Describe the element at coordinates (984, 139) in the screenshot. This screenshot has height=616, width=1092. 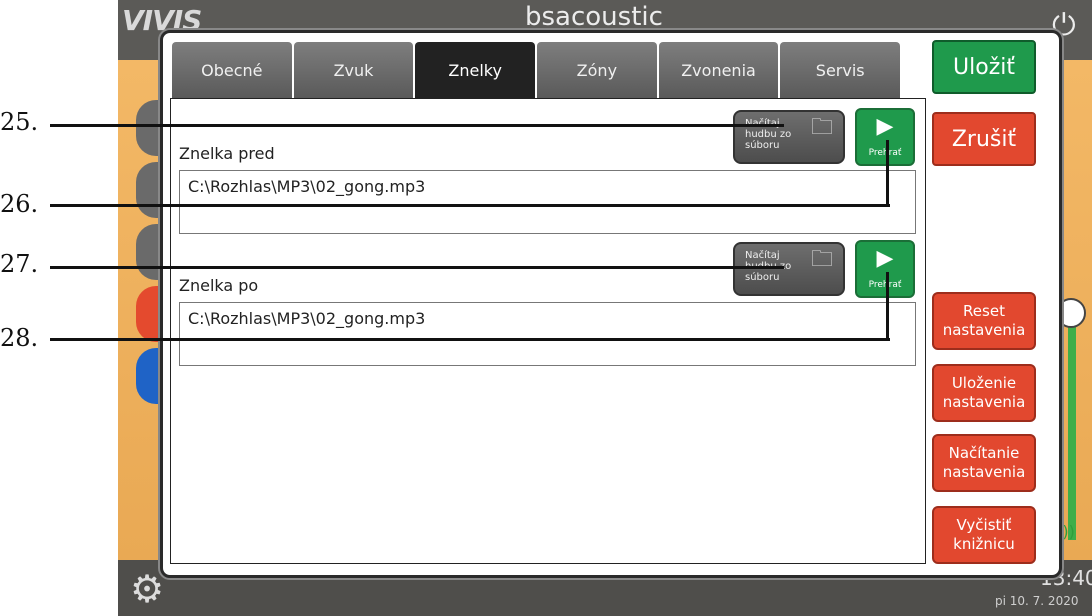
I see `cancel-button: Zrušiť` at that location.